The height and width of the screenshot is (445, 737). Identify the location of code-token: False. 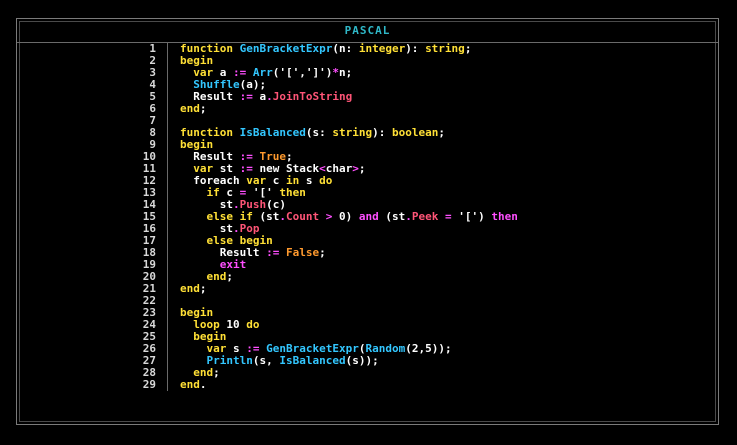
(302, 252).